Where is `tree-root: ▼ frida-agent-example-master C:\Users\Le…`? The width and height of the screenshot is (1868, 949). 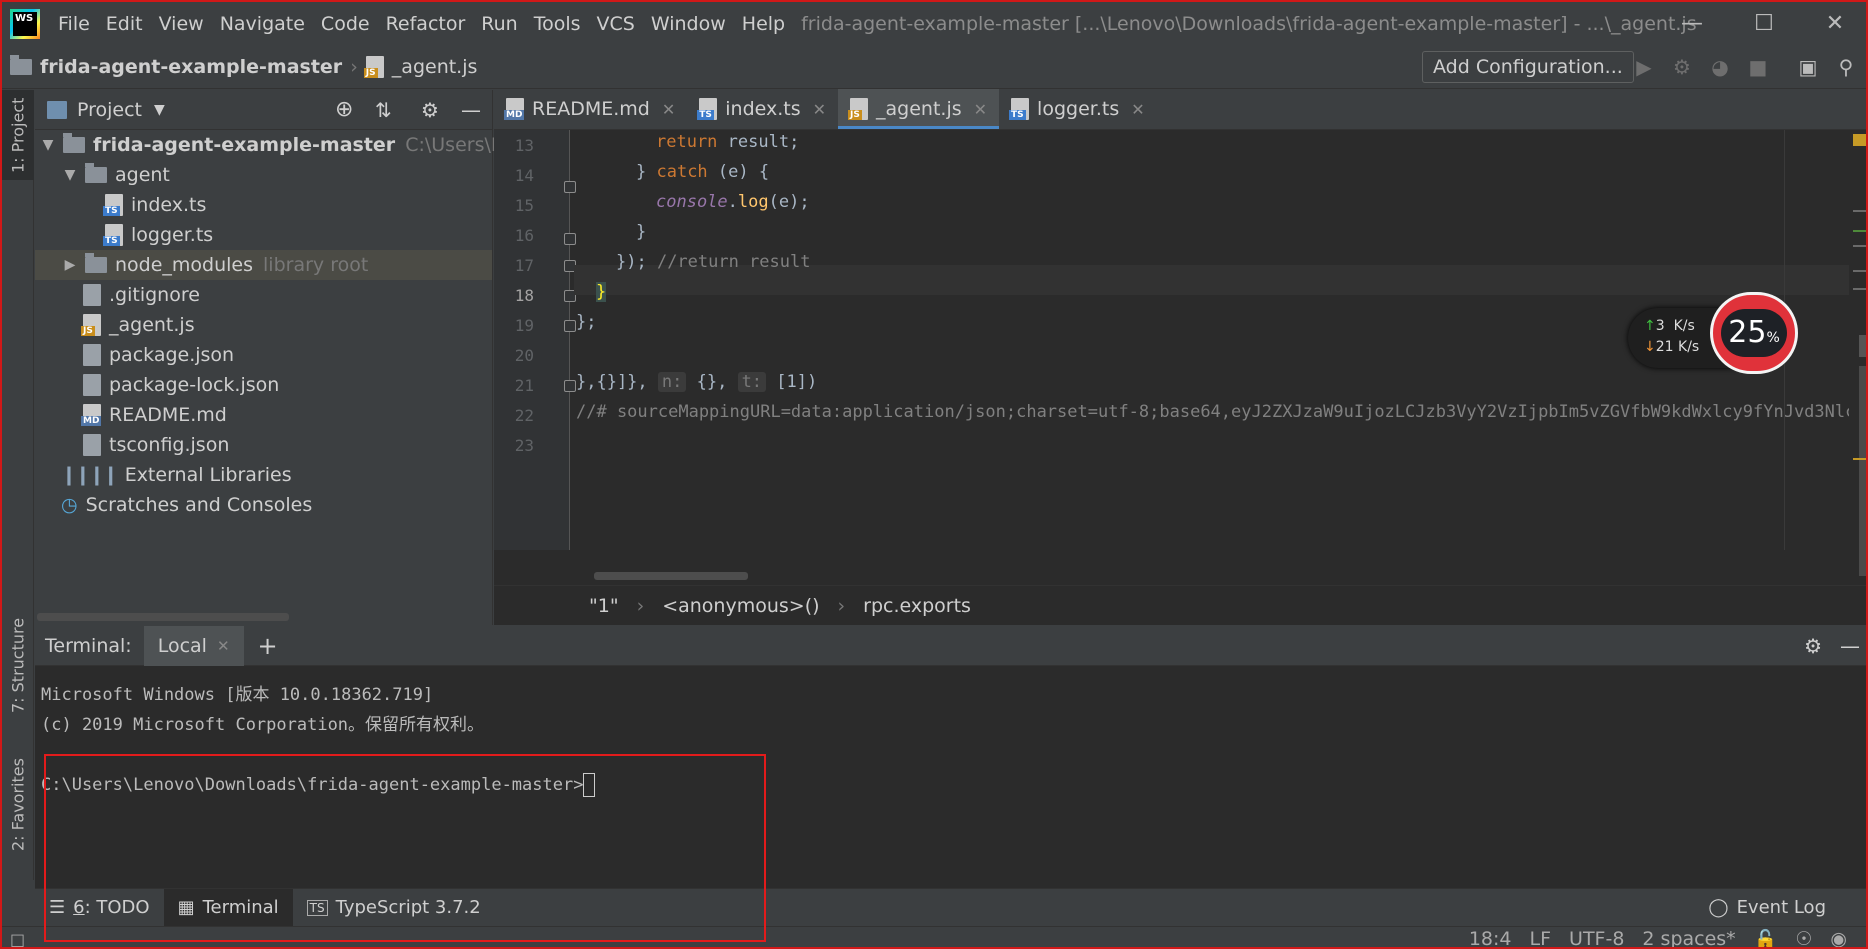
tree-root: ▼ frida-agent-example-master C:\Users\Le… is located at coordinates (297, 145).